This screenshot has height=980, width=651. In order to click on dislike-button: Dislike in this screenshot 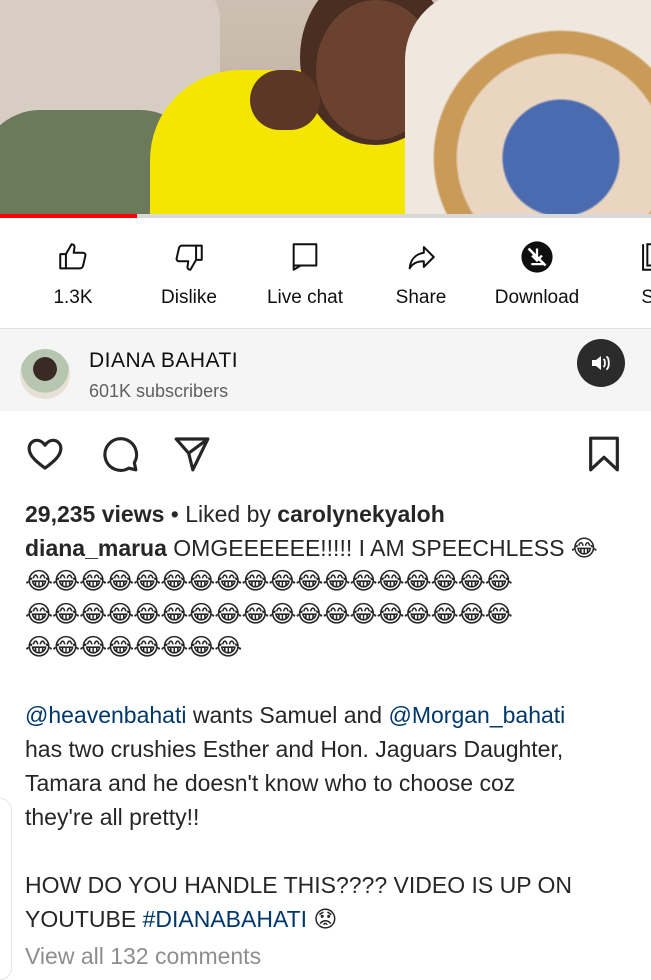, I will do `click(189, 274)`.